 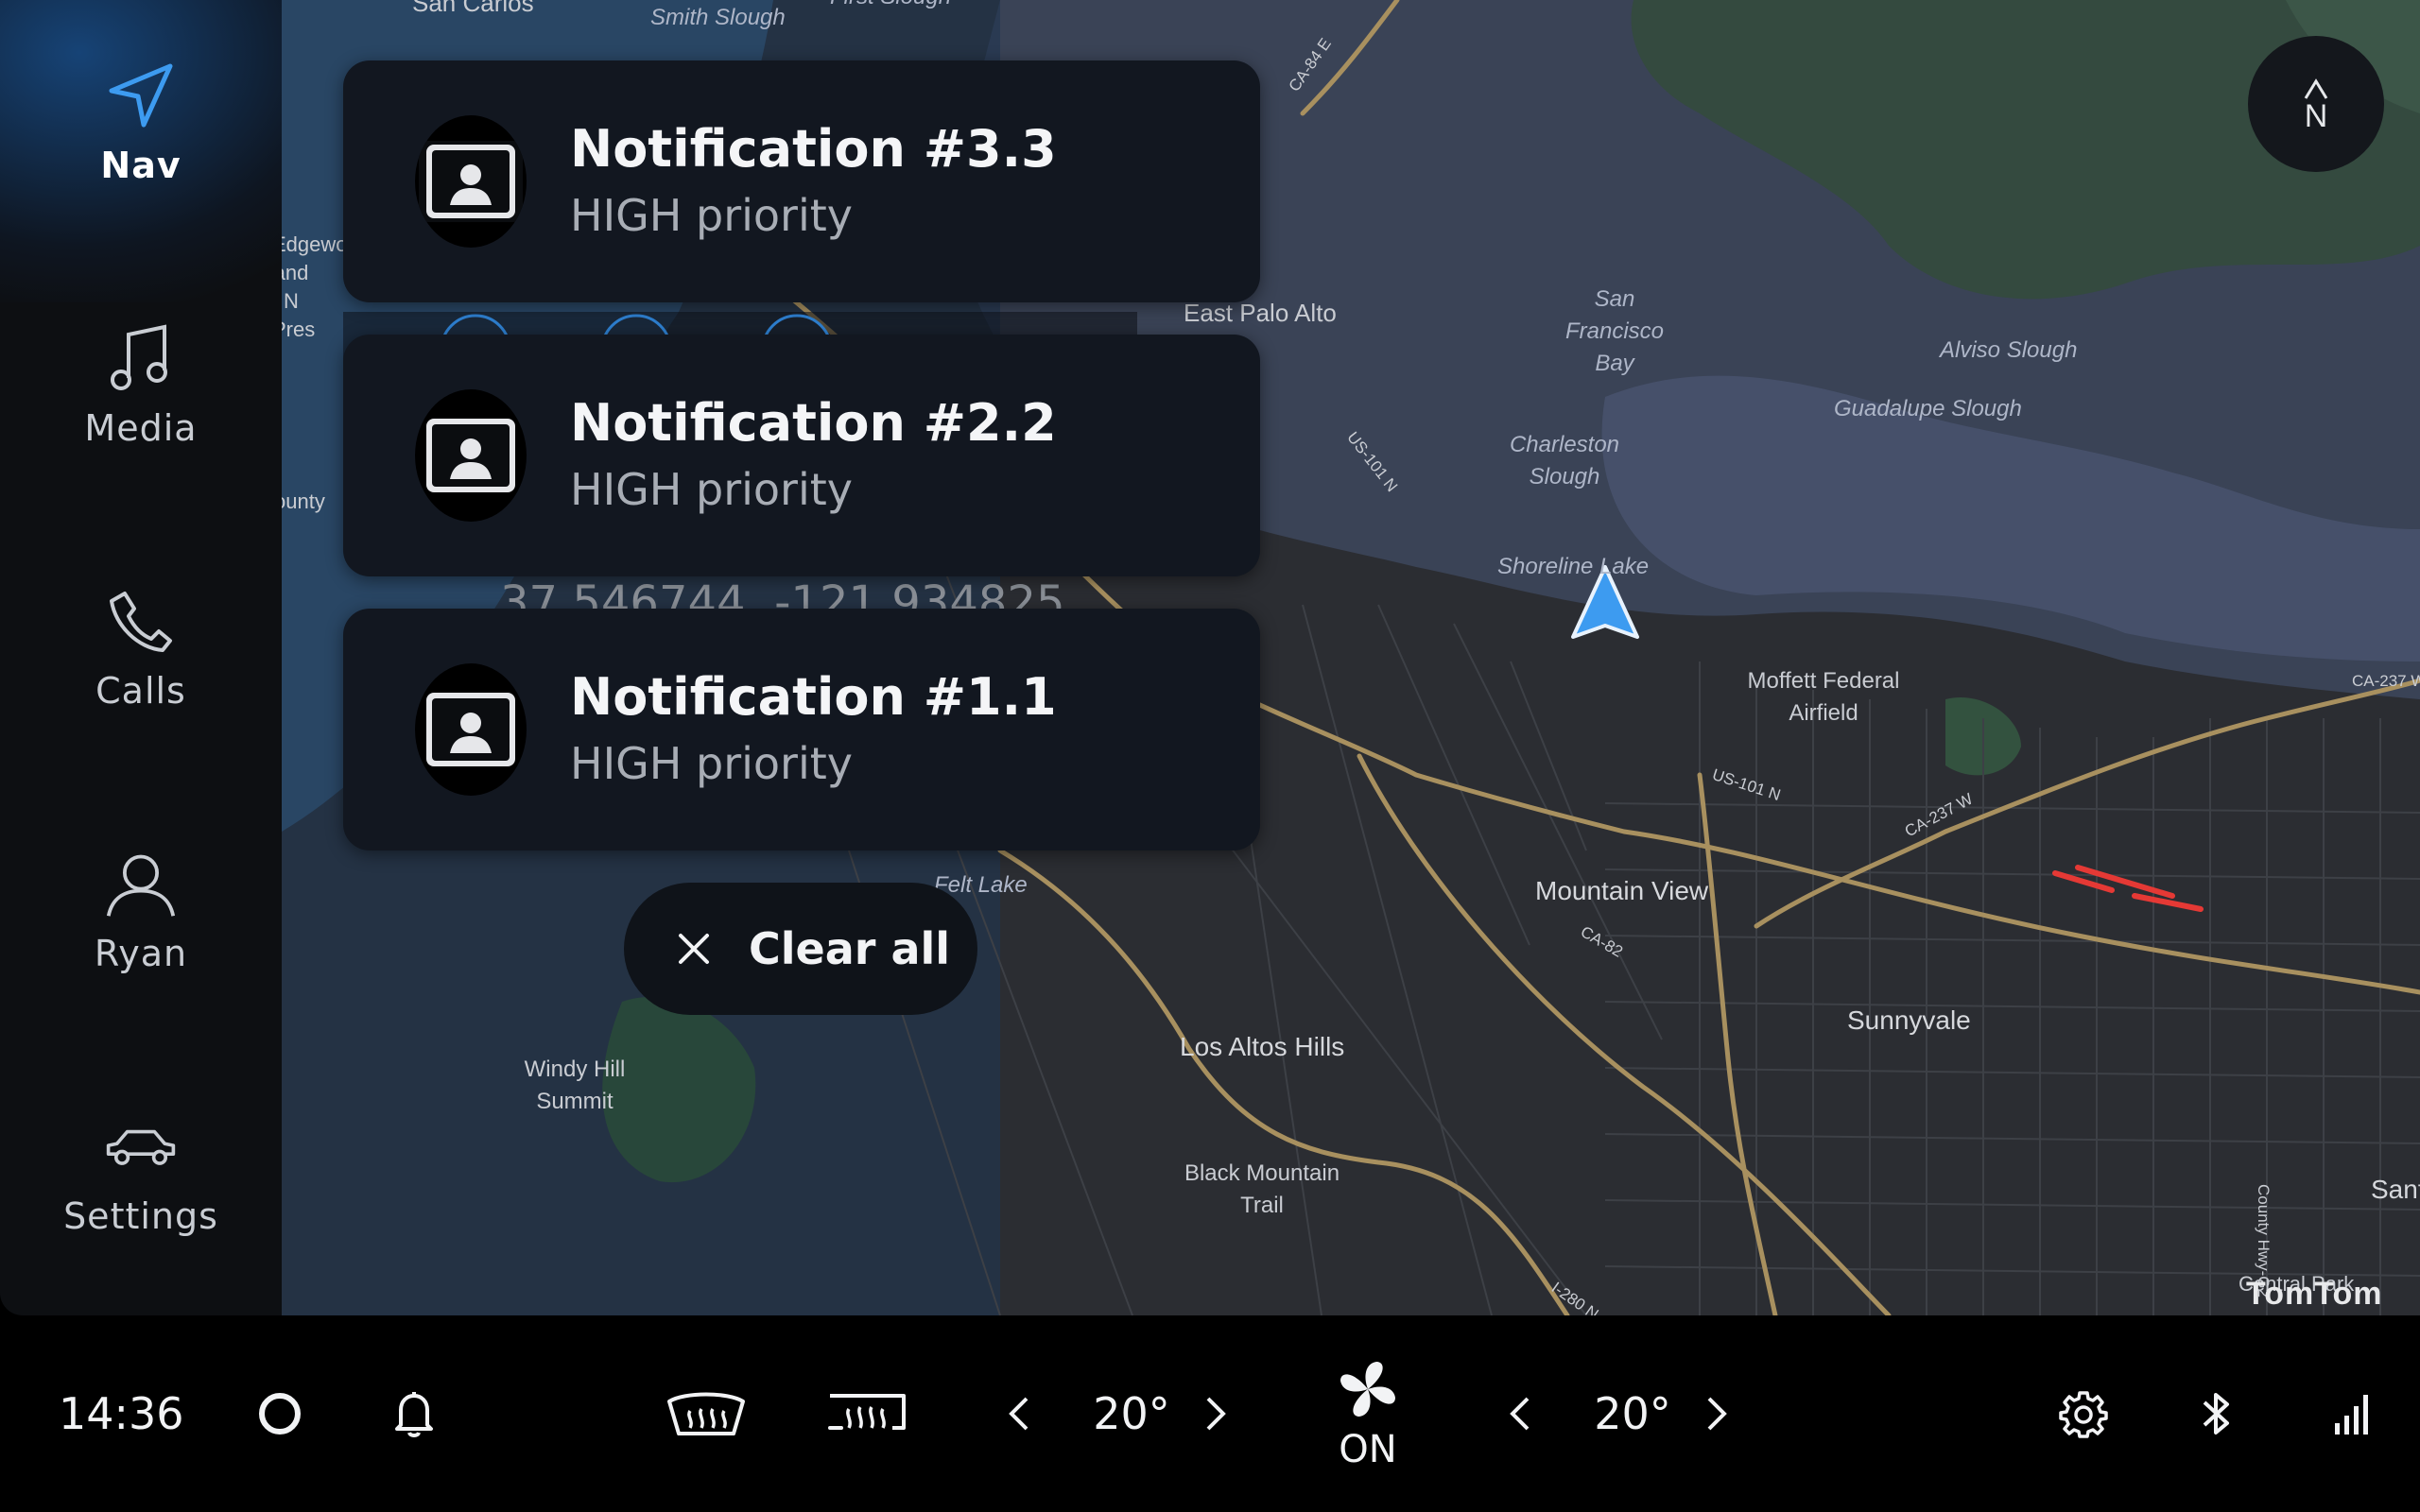 What do you see at coordinates (1615, 331) in the screenshot?
I see `map-label: San Francisco Bay` at bounding box center [1615, 331].